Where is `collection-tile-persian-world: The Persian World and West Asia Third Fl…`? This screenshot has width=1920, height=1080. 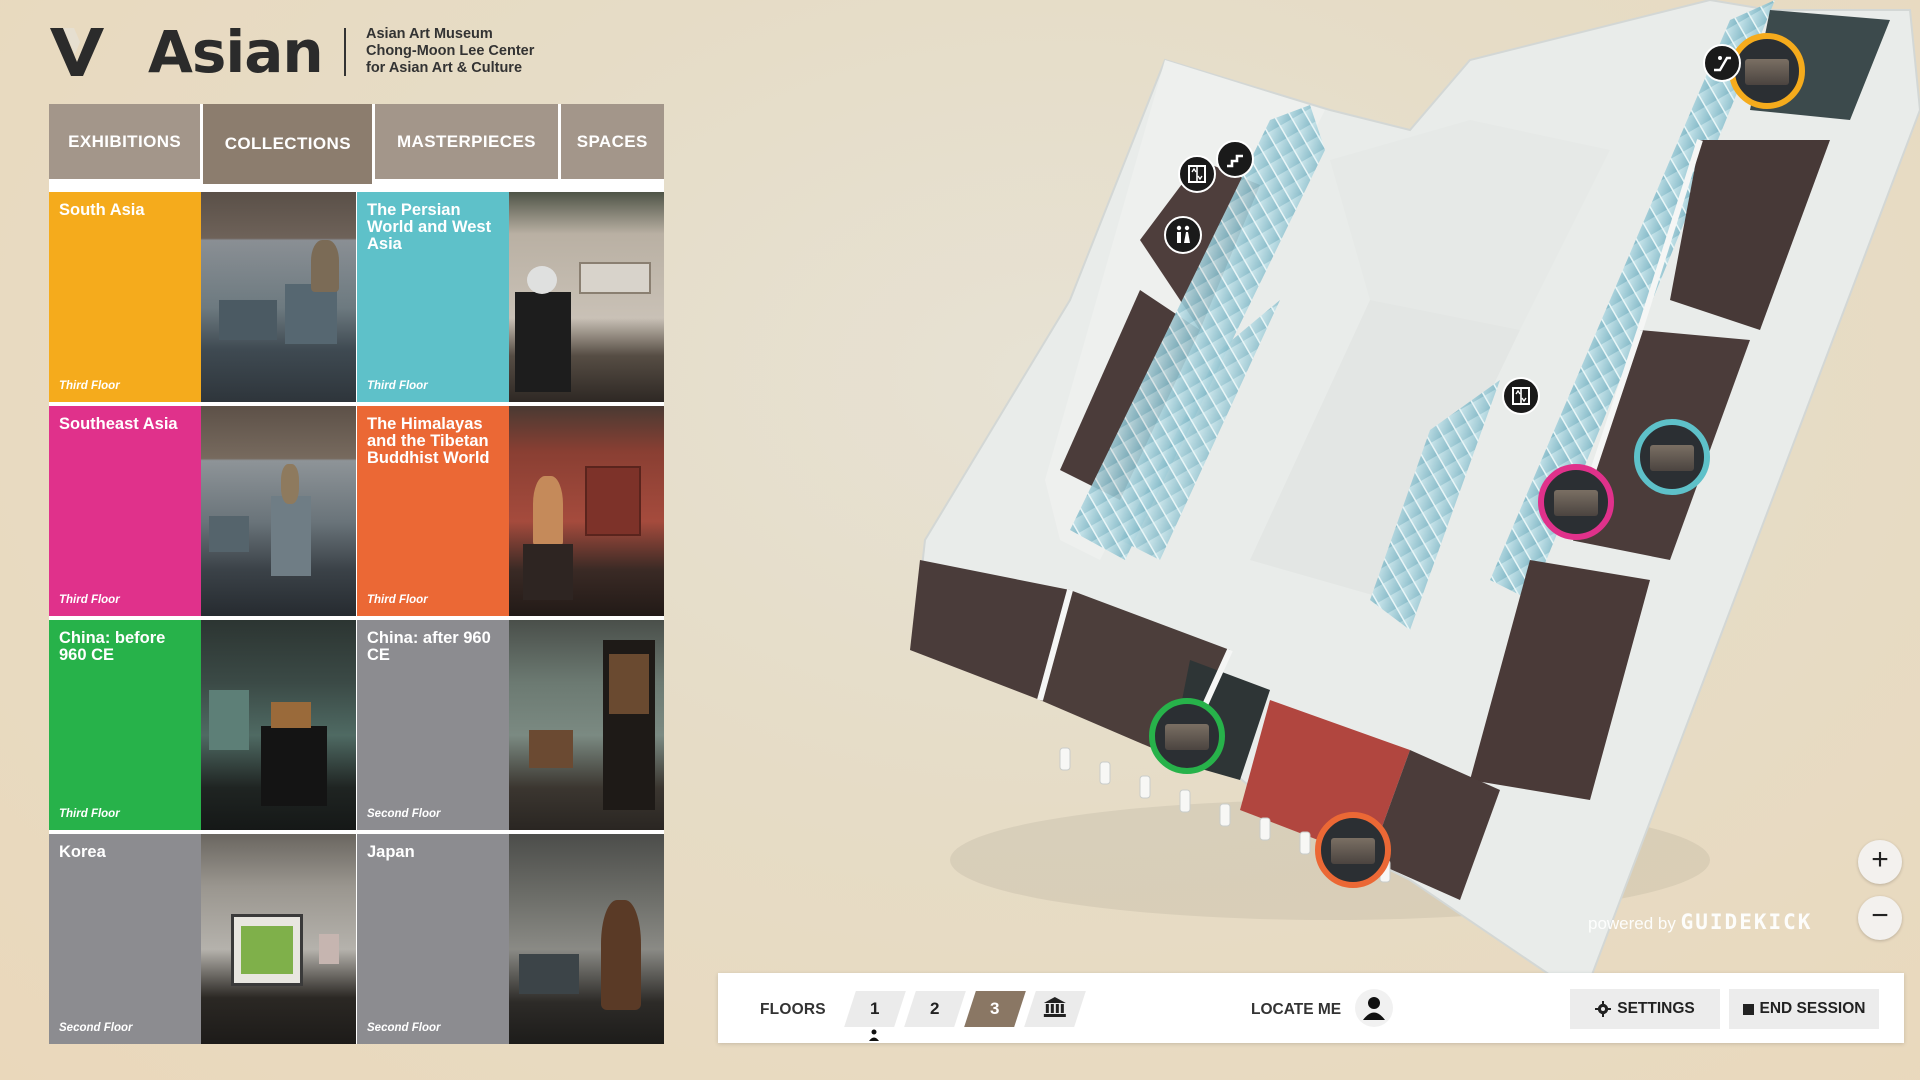 collection-tile-persian-world: The Persian World and West Asia Third Fl… is located at coordinates (510, 297).